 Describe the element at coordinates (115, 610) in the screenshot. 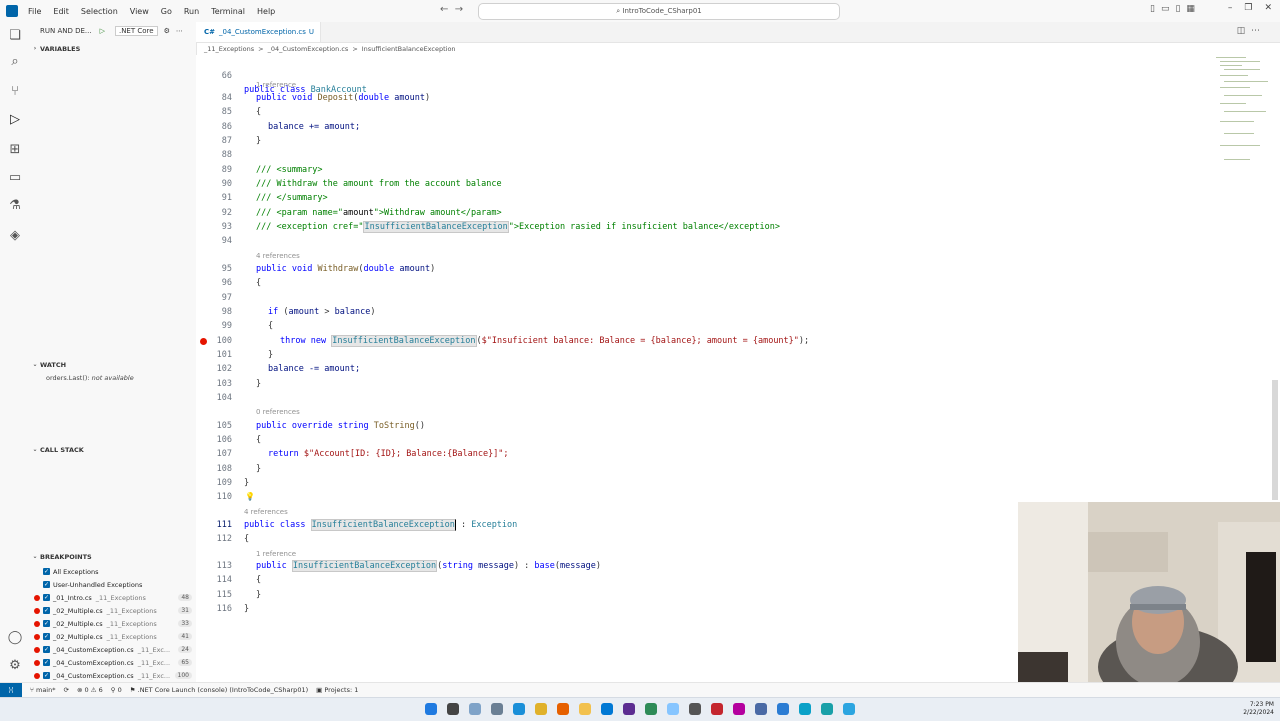

I see `breakpoint-item: ✓ _02_Multiple.cs _11_Exceptions 31` at that location.